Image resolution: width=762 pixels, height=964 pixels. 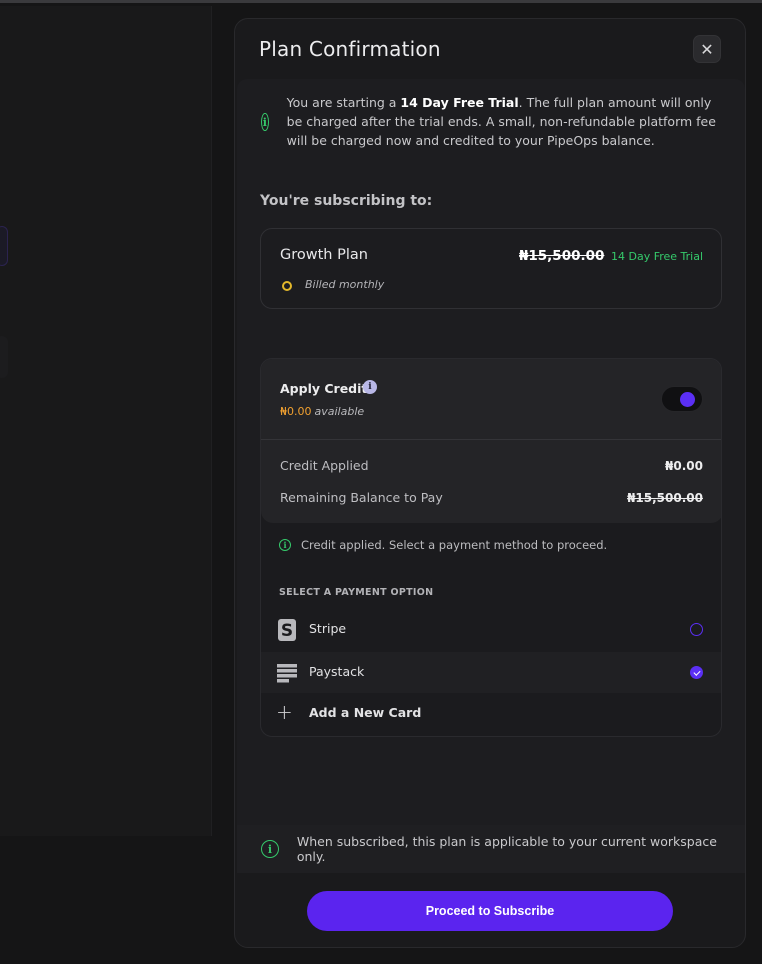 What do you see at coordinates (665, 498) in the screenshot?
I see `remaining-balance-value: ₦15,500.00` at bounding box center [665, 498].